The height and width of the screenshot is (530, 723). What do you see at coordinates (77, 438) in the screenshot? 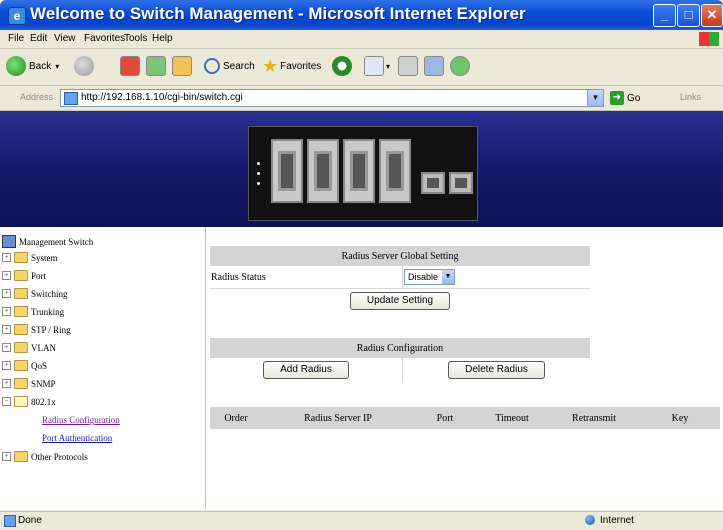
I see `tree-subitem-port-authentication: Port Authentication` at bounding box center [77, 438].